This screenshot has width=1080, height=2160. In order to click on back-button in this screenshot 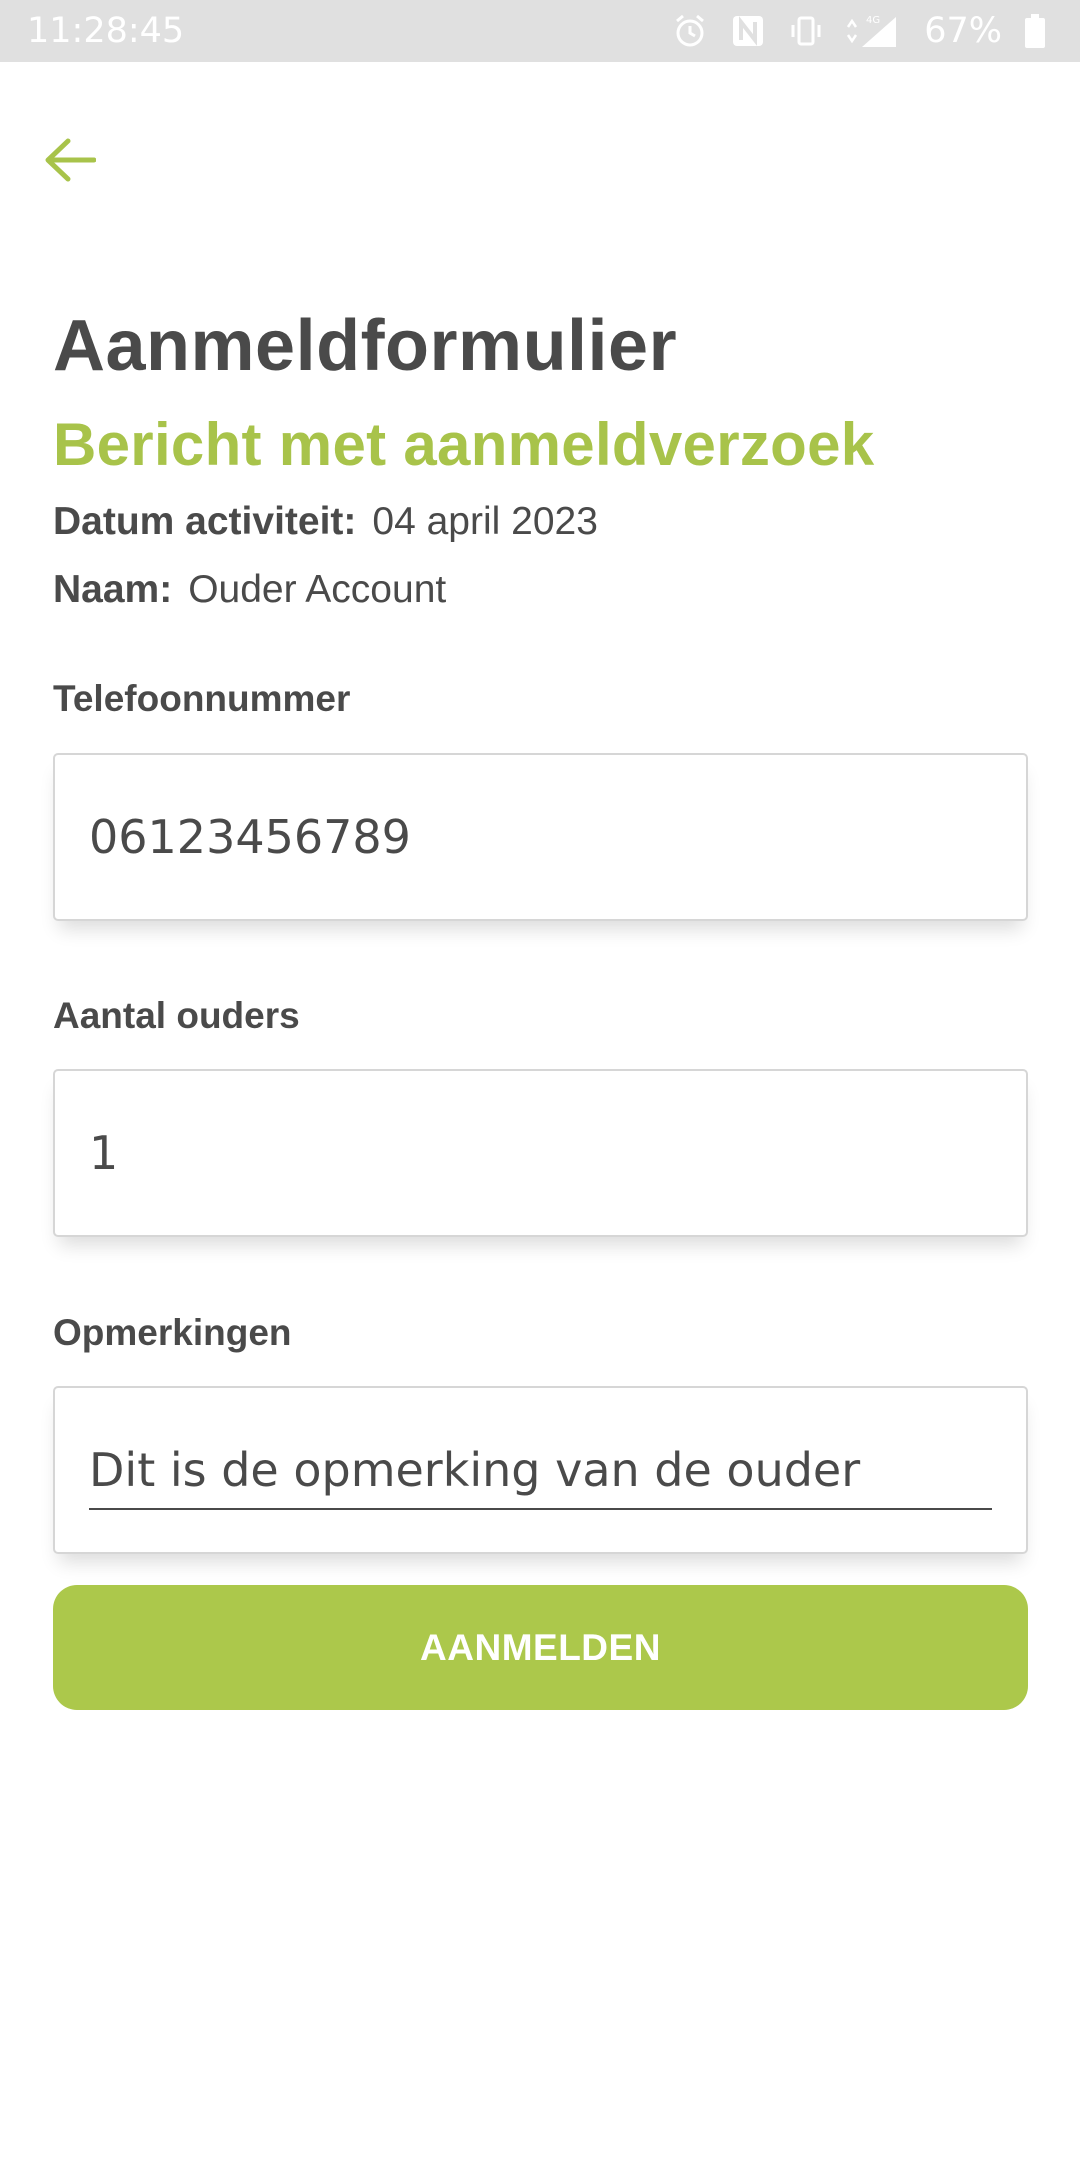, I will do `click(70, 160)`.